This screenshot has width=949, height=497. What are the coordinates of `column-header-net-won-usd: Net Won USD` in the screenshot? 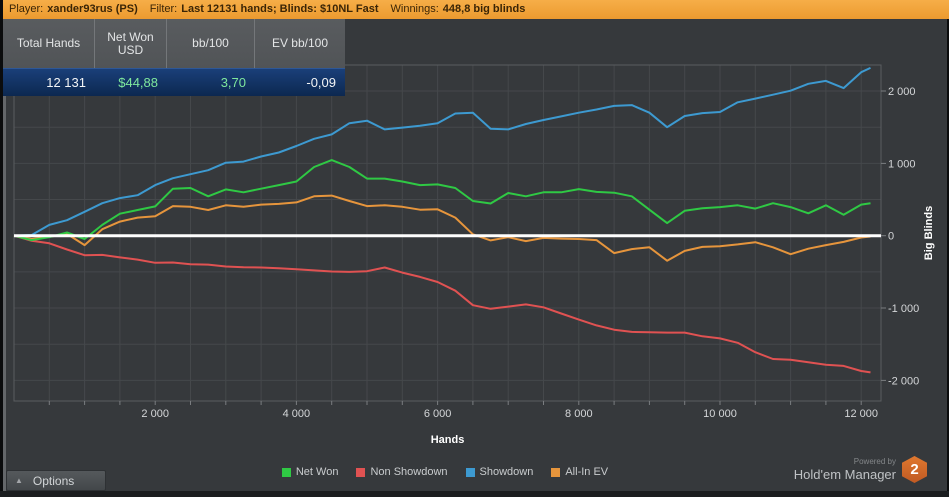 It's located at (131, 43).